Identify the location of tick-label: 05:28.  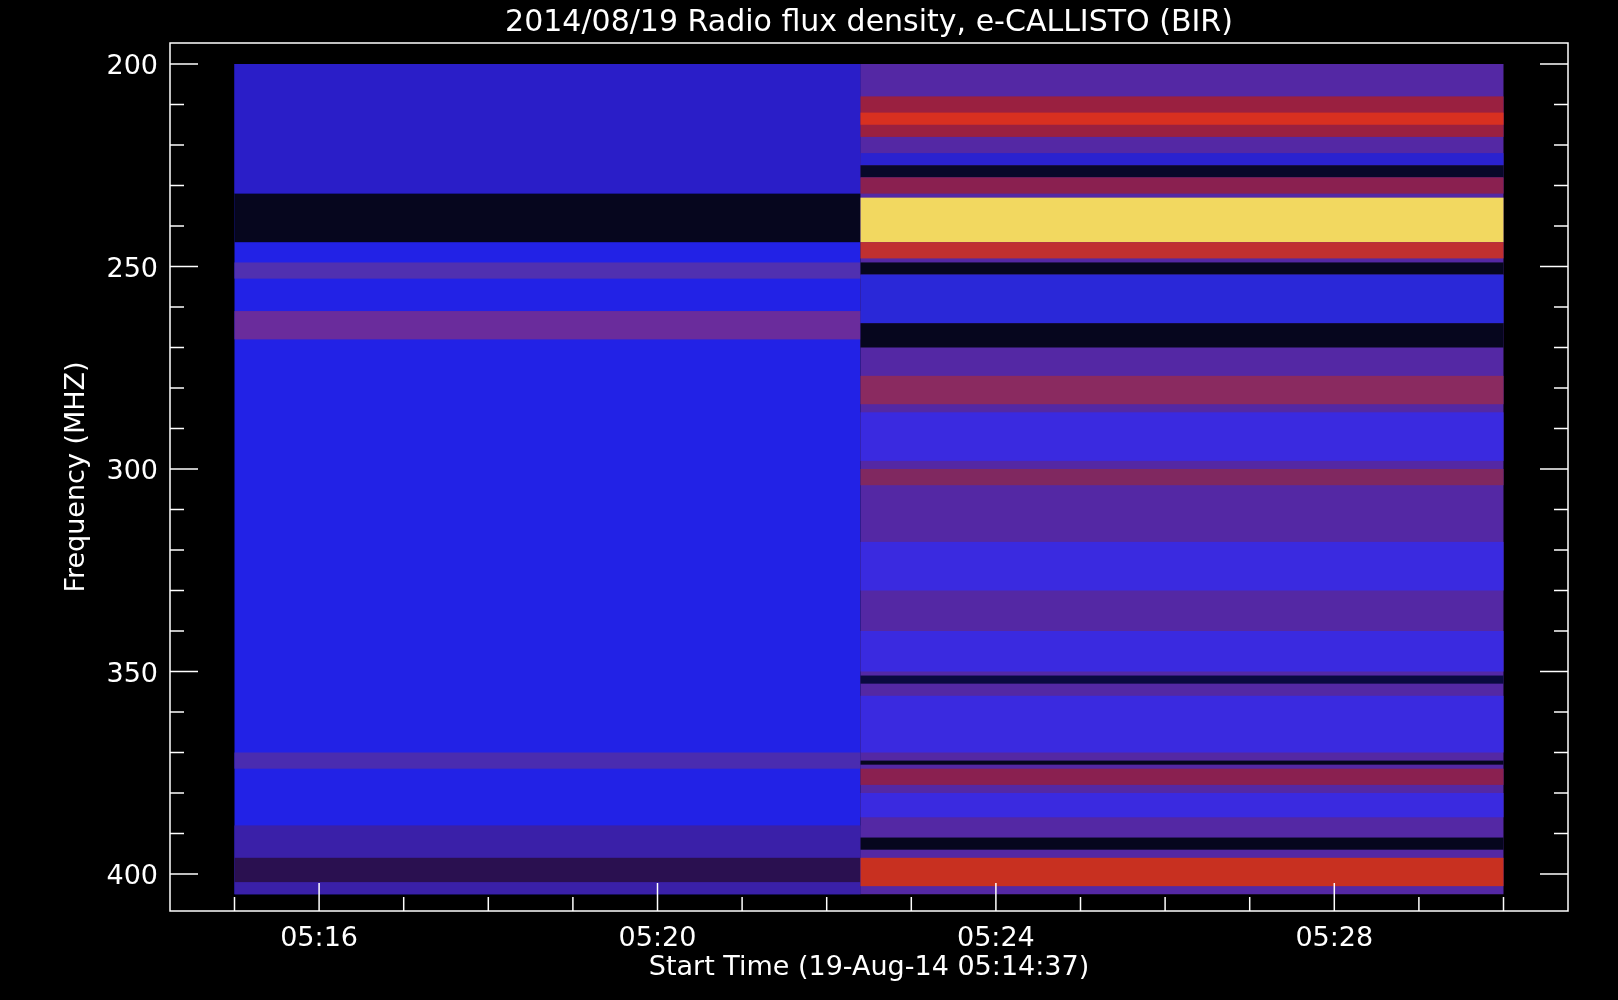
(1334, 936).